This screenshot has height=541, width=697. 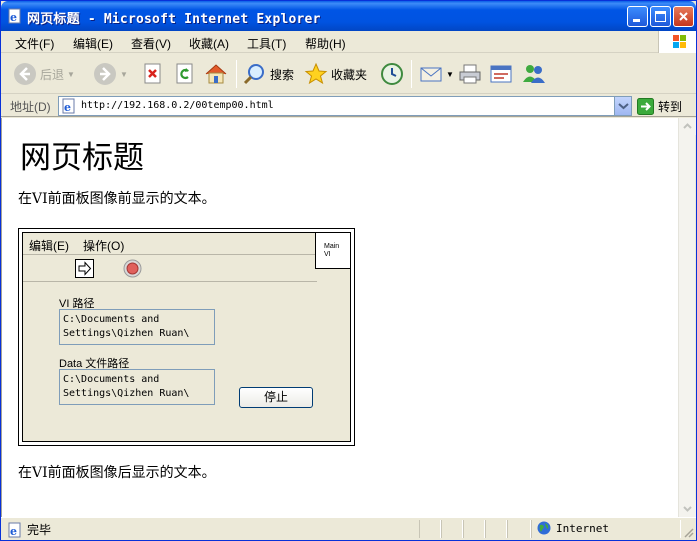 I want to click on abort-icon, so click(x=132, y=268).